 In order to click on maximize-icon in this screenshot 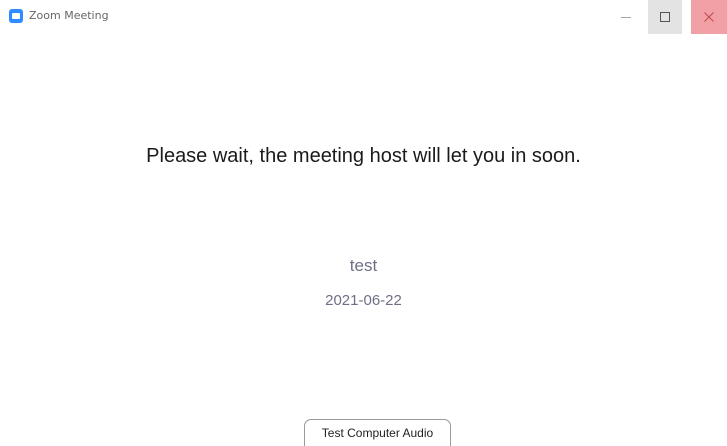, I will do `click(665, 17)`.